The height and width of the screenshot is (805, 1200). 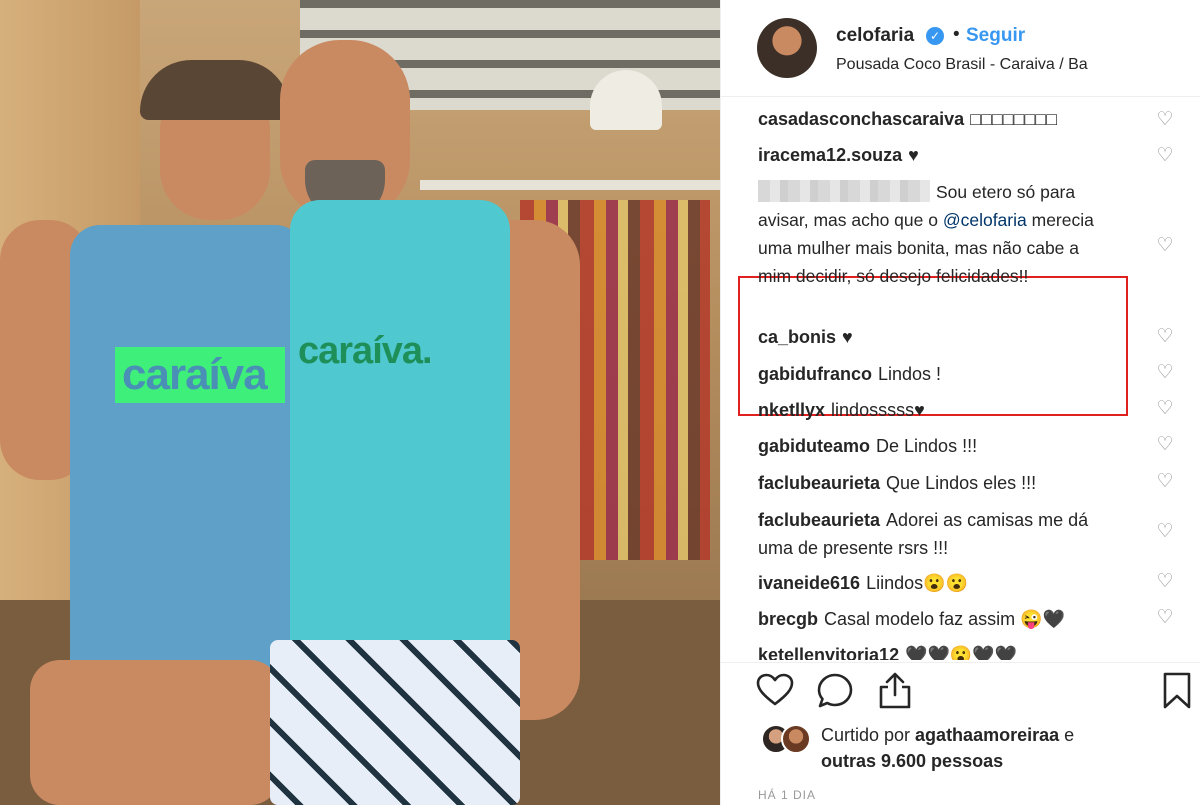 I want to click on comment-item: gabidufranco Lindos !, so click(x=938, y=374).